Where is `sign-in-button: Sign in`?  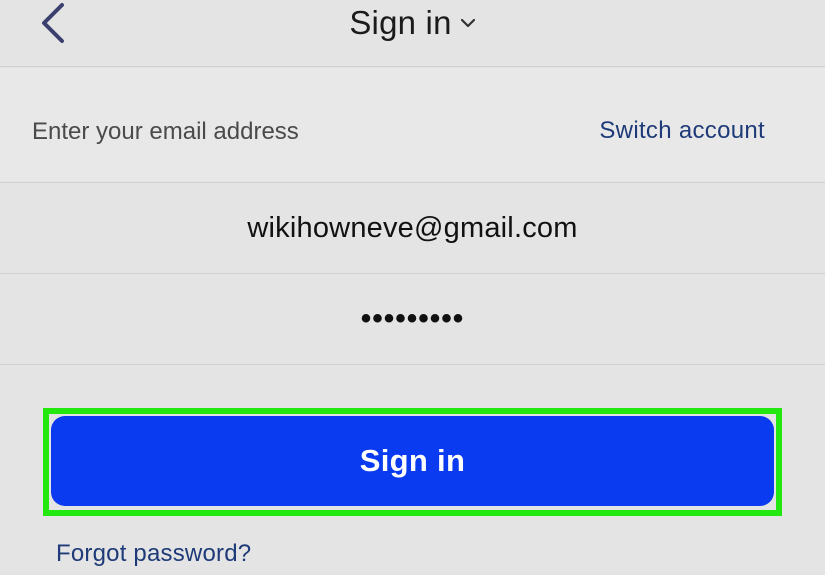
sign-in-button: Sign in is located at coordinates (412, 461).